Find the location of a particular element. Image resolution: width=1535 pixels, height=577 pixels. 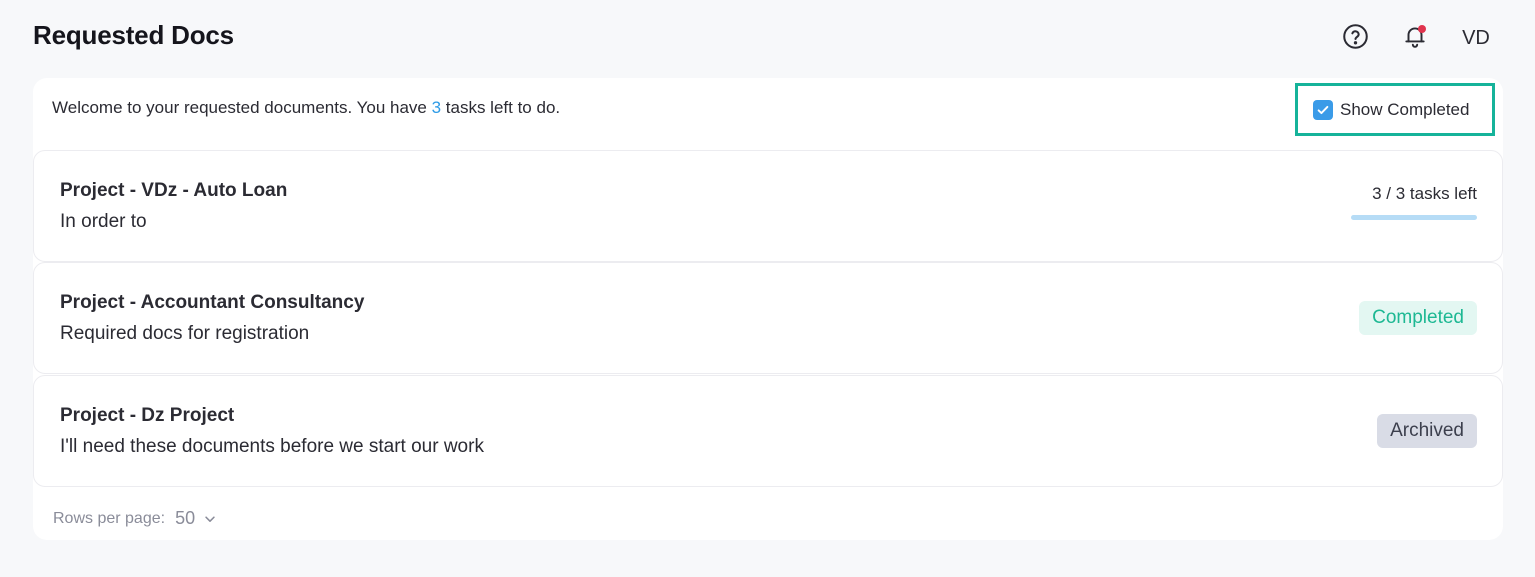

pagination-footer: Rows per page: 50 is located at coordinates (135, 518).